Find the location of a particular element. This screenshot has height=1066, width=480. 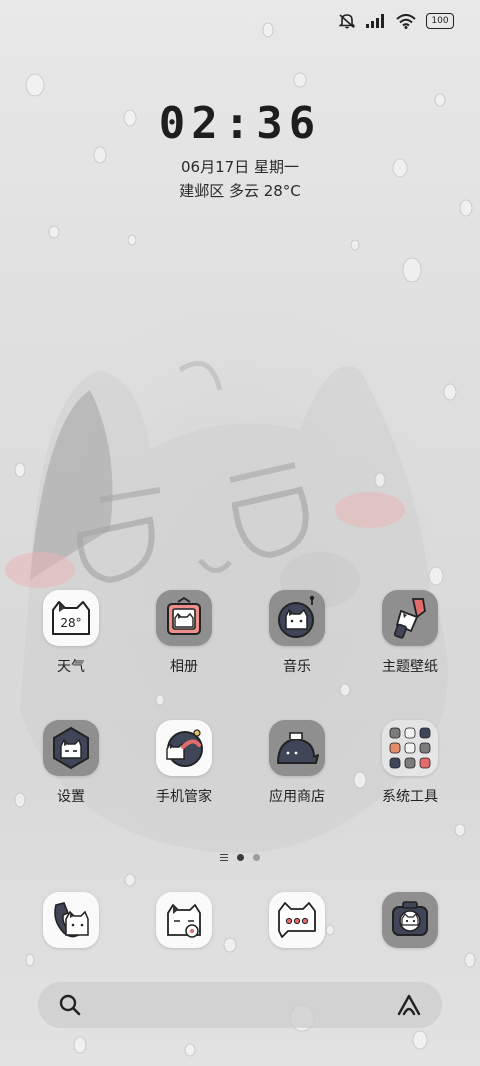

dock-messages is located at coordinates (297, 920).